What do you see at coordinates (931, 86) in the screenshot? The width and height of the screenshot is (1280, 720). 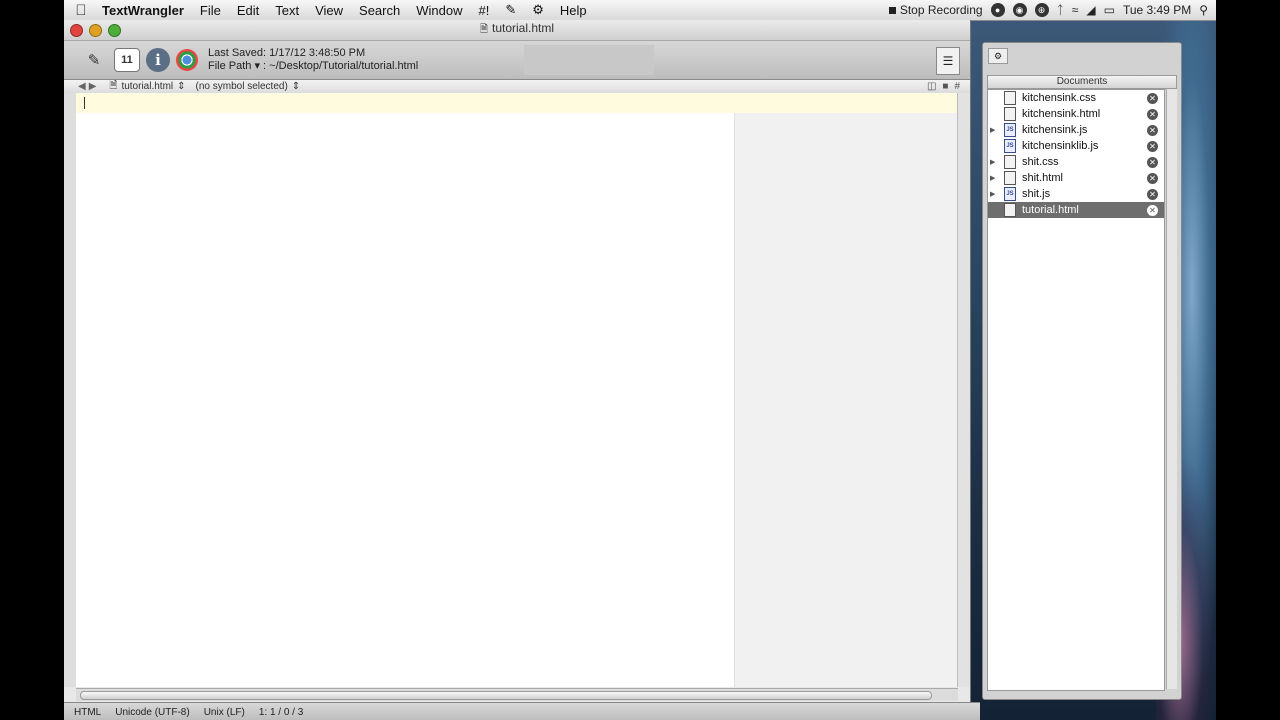 I see `split-view-icon: ◫` at bounding box center [931, 86].